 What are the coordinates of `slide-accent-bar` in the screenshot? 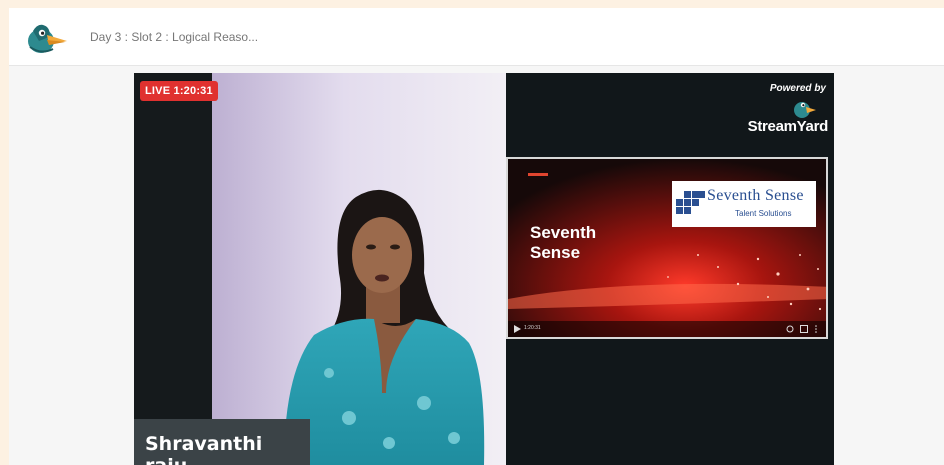 It's located at (538, 174).